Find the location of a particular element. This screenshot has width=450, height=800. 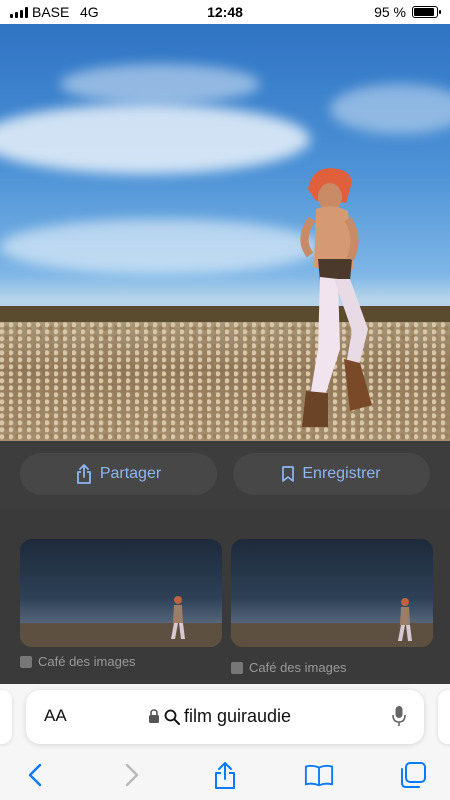

lock-icon is located at coordinates (154, 716).